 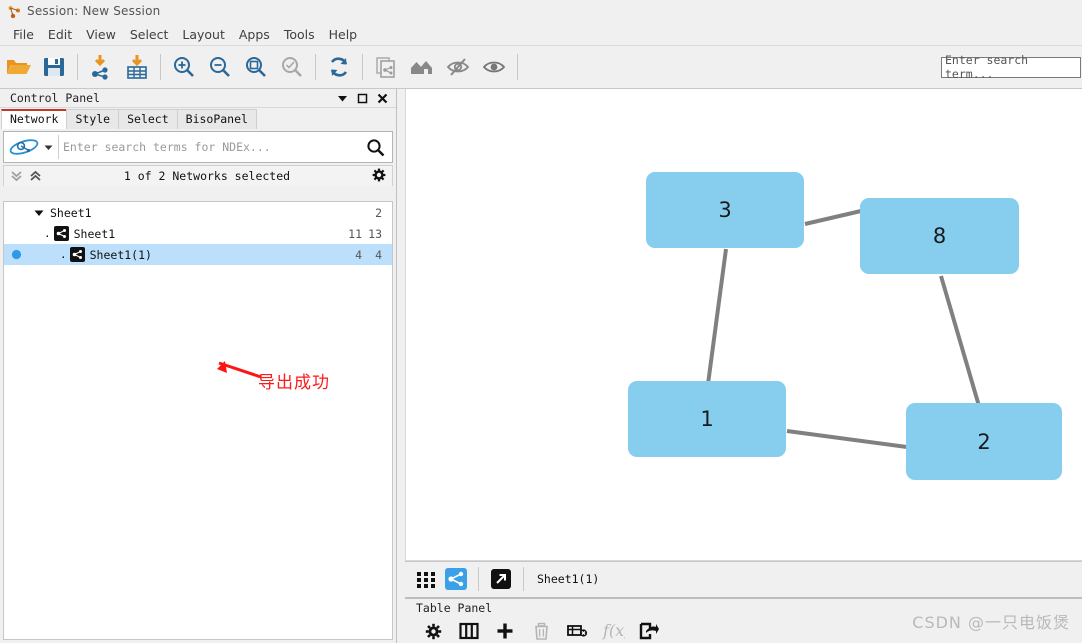 I want to click on window-title: Session: New Session, so click(x=94, y=11).